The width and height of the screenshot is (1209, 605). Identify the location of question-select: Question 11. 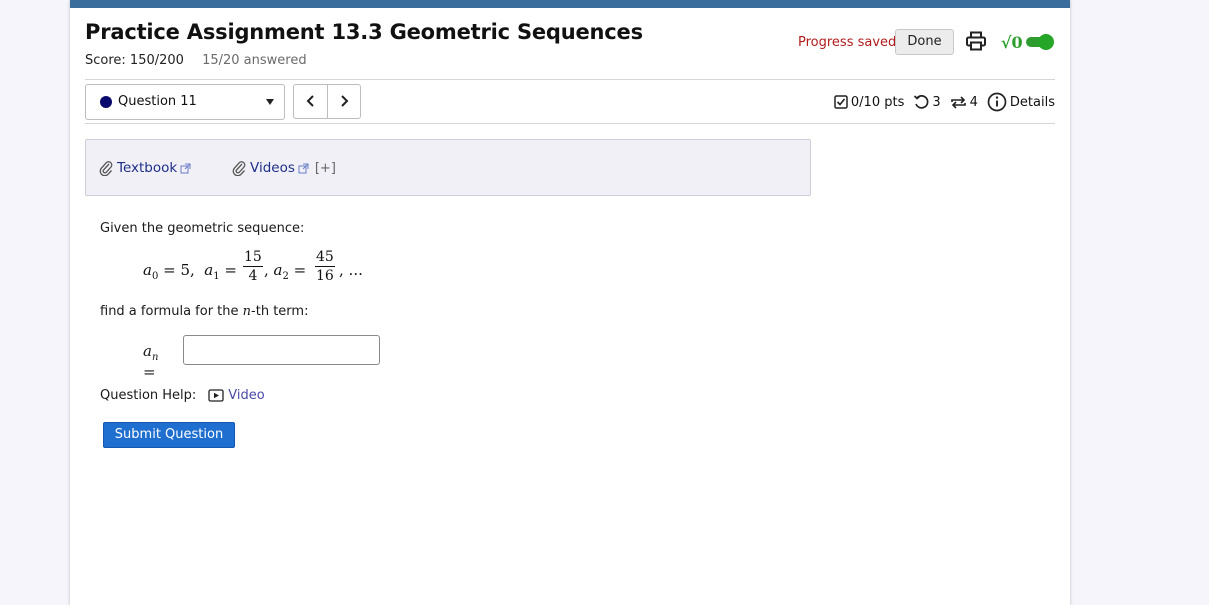
(185, 102).